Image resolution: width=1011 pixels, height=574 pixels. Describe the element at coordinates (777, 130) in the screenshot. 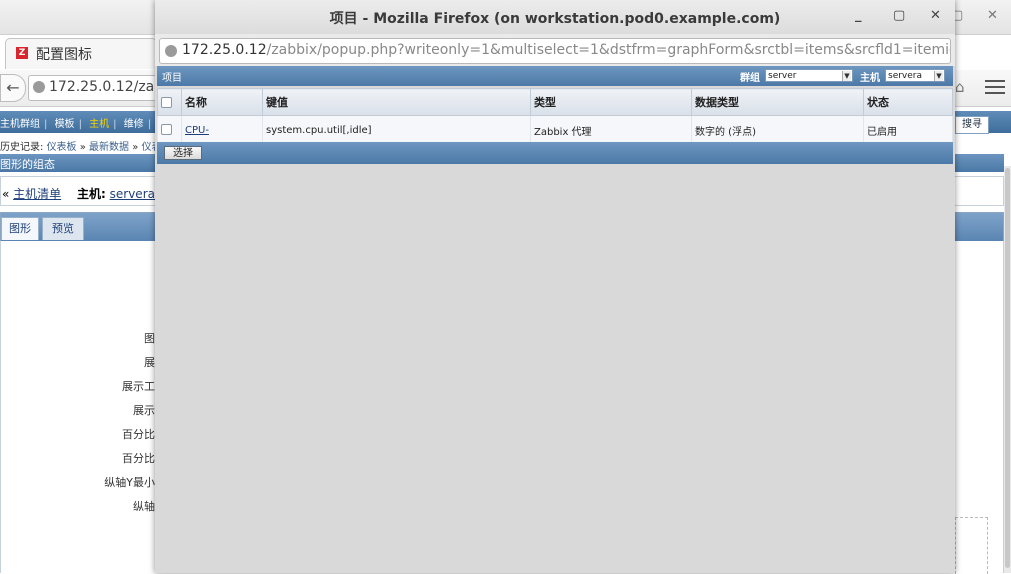

I see `item-data-type: 数字的 (浮点)` at that location.